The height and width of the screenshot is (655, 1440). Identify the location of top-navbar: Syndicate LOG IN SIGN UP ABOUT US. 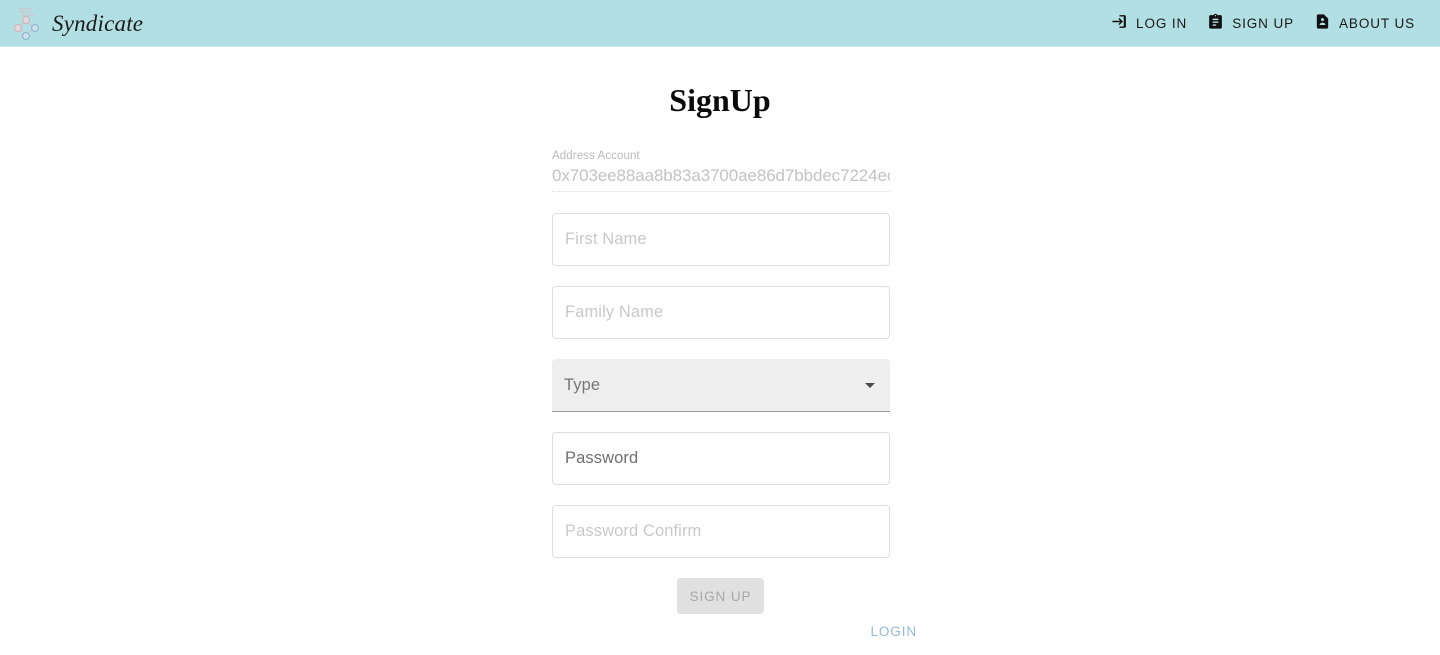
(720, 23).